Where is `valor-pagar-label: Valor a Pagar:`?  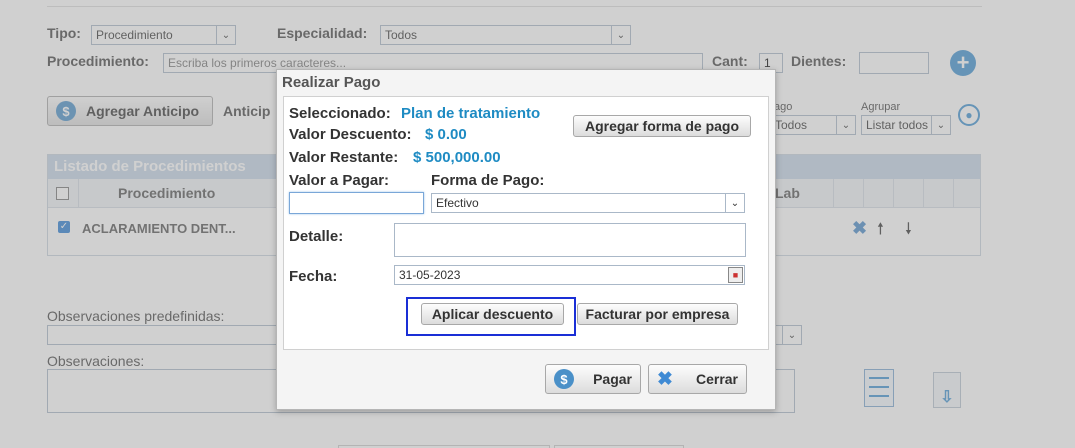
valor-pagar-label: Valor a Pagar: is located at coordinates (339, 180).